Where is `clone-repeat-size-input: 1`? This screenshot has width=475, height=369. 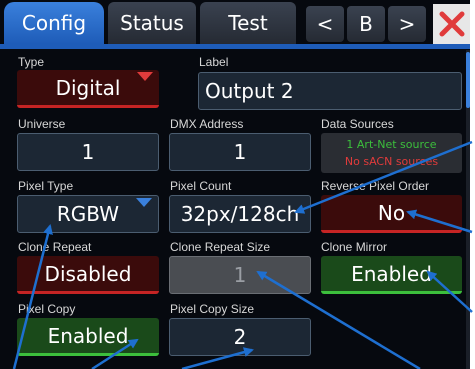 clone-repeat-size-input: 1 is located at coordinates (240, 275).